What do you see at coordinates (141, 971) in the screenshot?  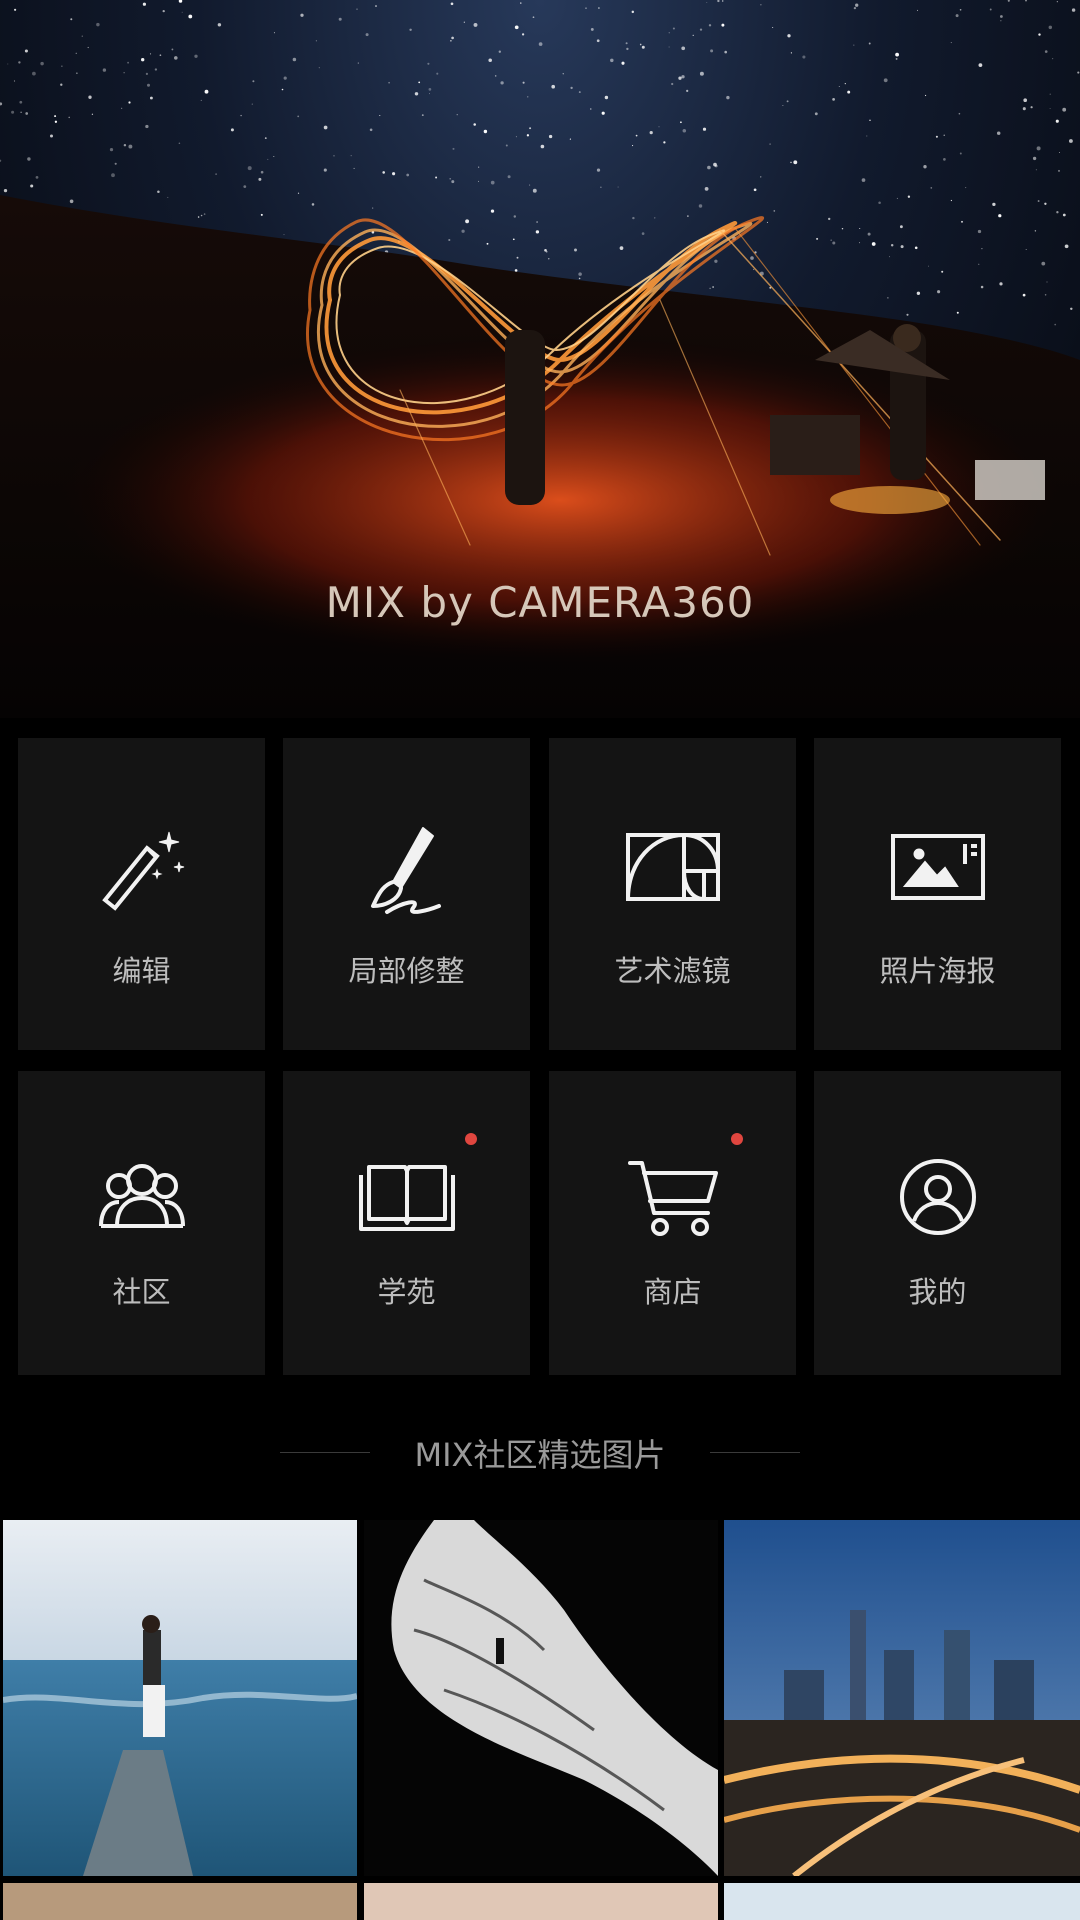 I see `feature-label: 编辑` at bounding box center [141, 971].